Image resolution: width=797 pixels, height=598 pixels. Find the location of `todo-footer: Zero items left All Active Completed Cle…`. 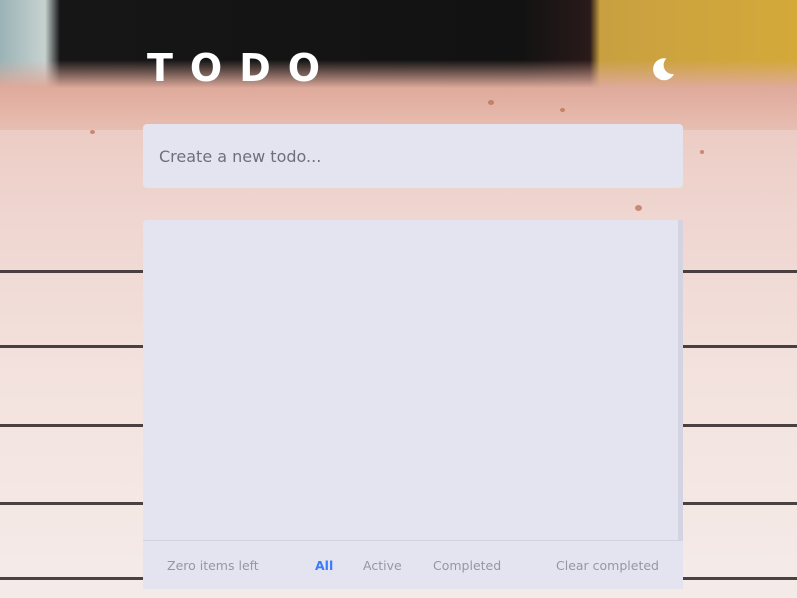

todo-footer: Zero items left All Active Completed Cle… is located at coordinates (413, 564).